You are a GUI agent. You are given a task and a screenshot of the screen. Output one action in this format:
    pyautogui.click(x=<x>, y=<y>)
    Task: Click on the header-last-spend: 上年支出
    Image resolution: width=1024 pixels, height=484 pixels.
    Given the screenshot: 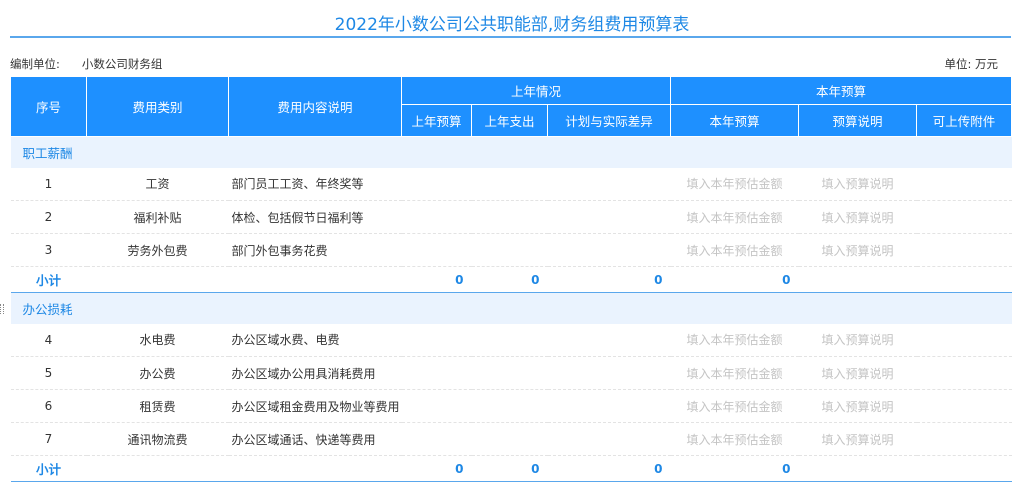 What is the action you would take?
    pyautogui.click(x=509, y=120)
    